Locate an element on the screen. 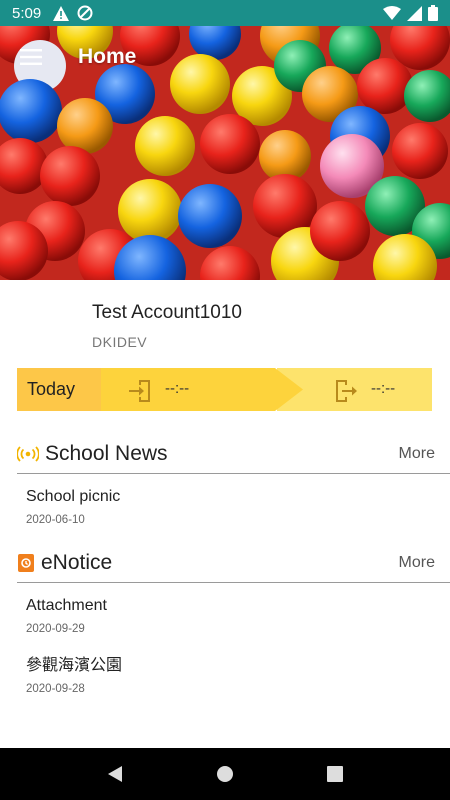 Image resolution: width=450 pixels, height=800 pixels. enotice-header: eNotice More is located at coordinates (233, 563).